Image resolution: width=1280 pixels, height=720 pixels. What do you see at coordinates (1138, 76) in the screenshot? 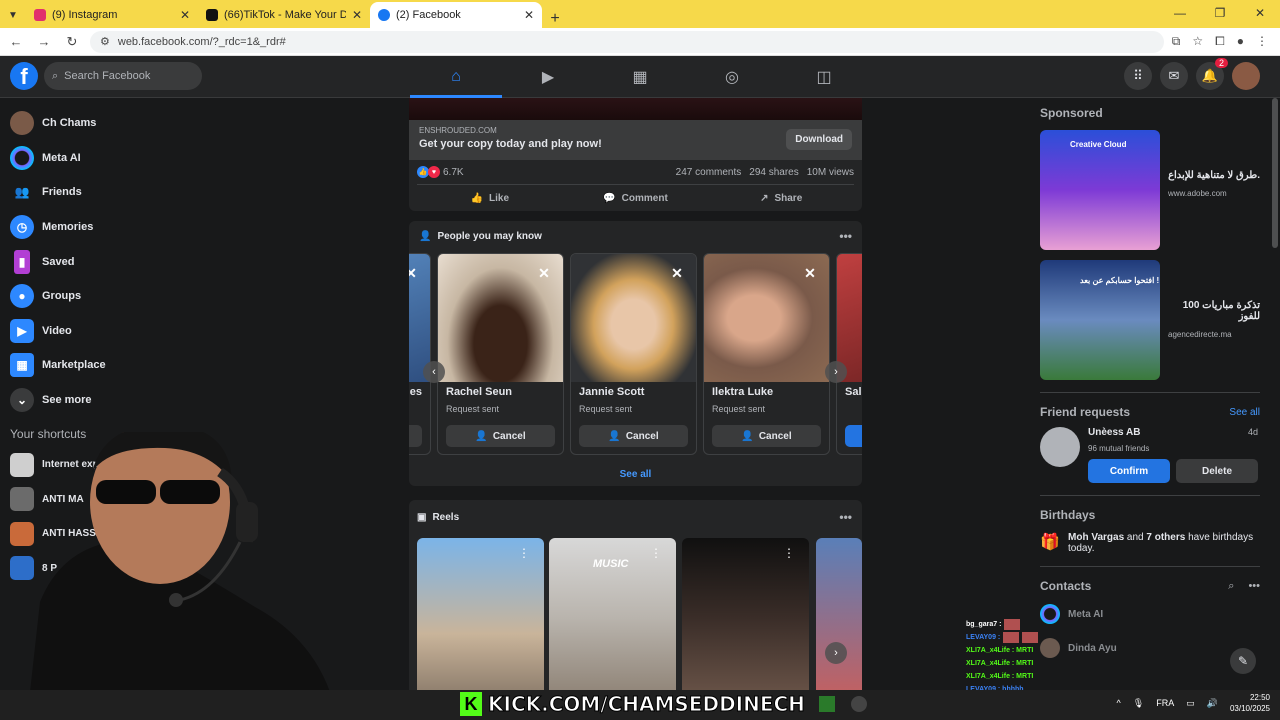
I see `menu-grid-icon: ⠿` at bounding box center [1138, 76].